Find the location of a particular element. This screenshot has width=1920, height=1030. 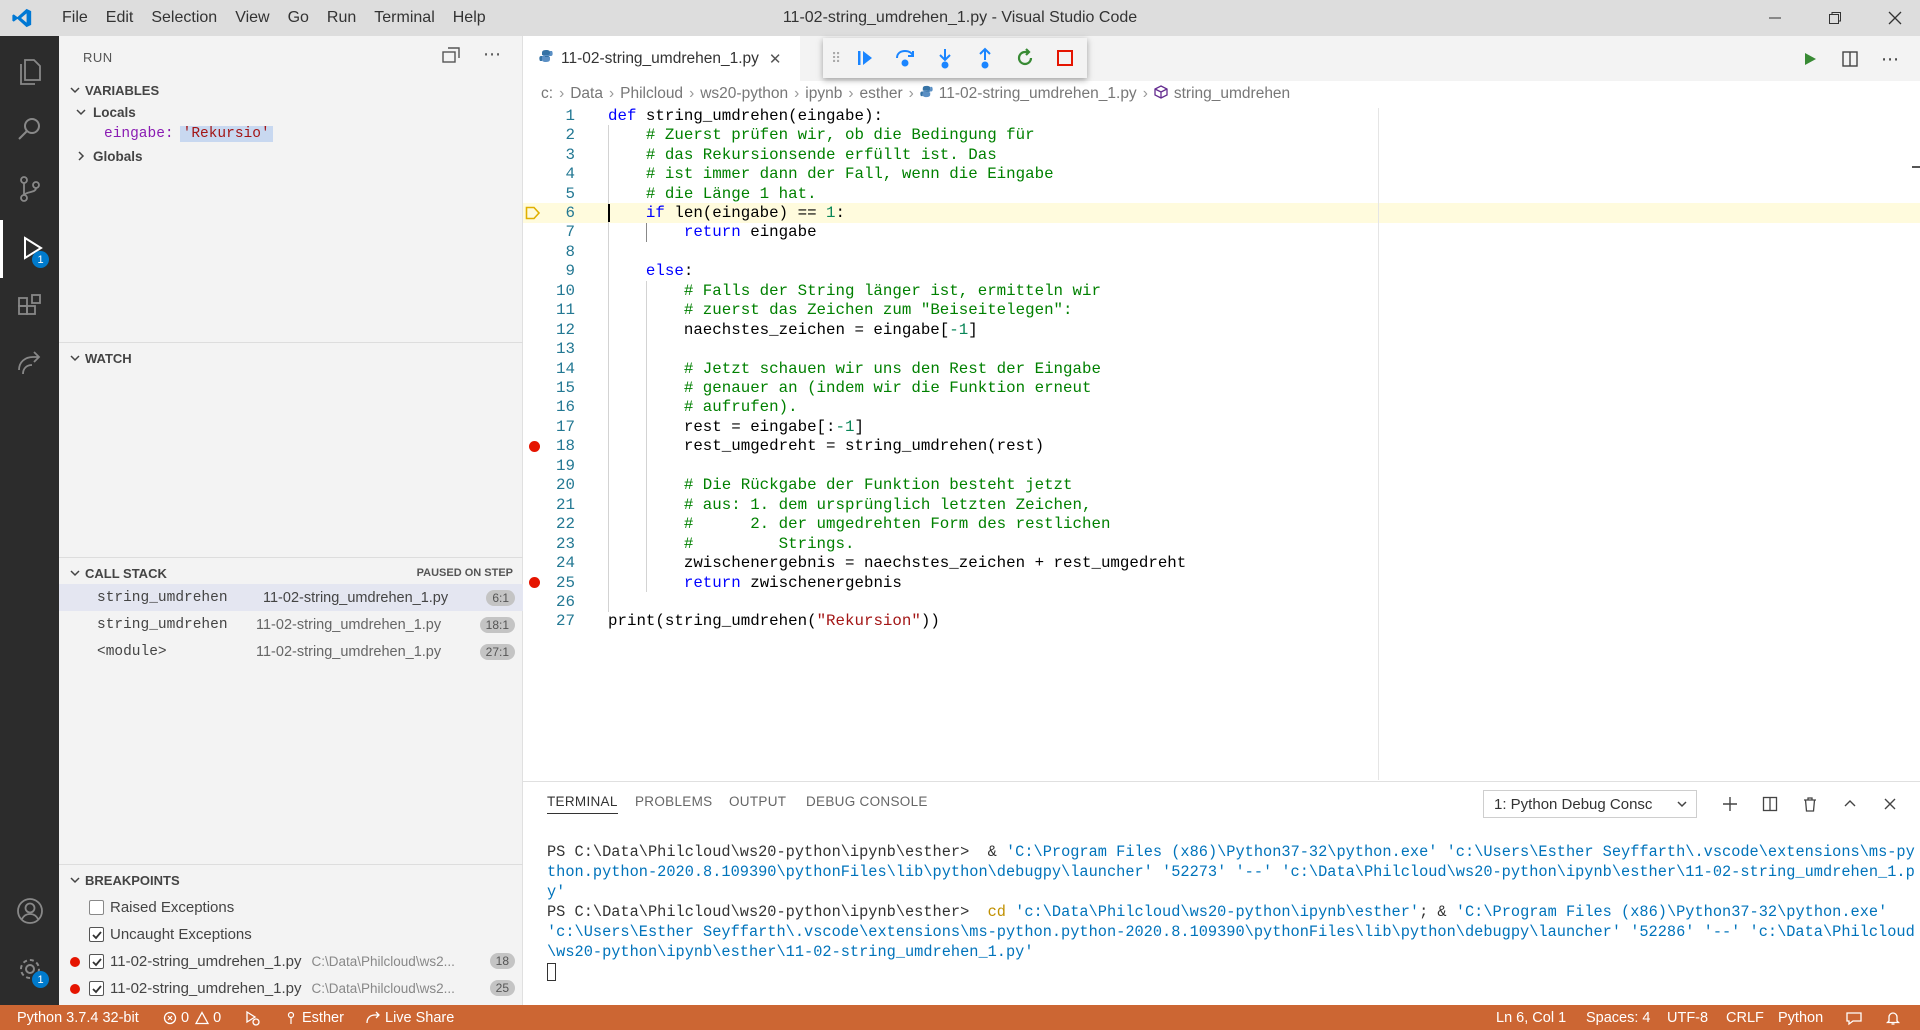

breakpoint-uncaught-exceptions: Uncaught Exceptions is located at coordinates (291, 934).